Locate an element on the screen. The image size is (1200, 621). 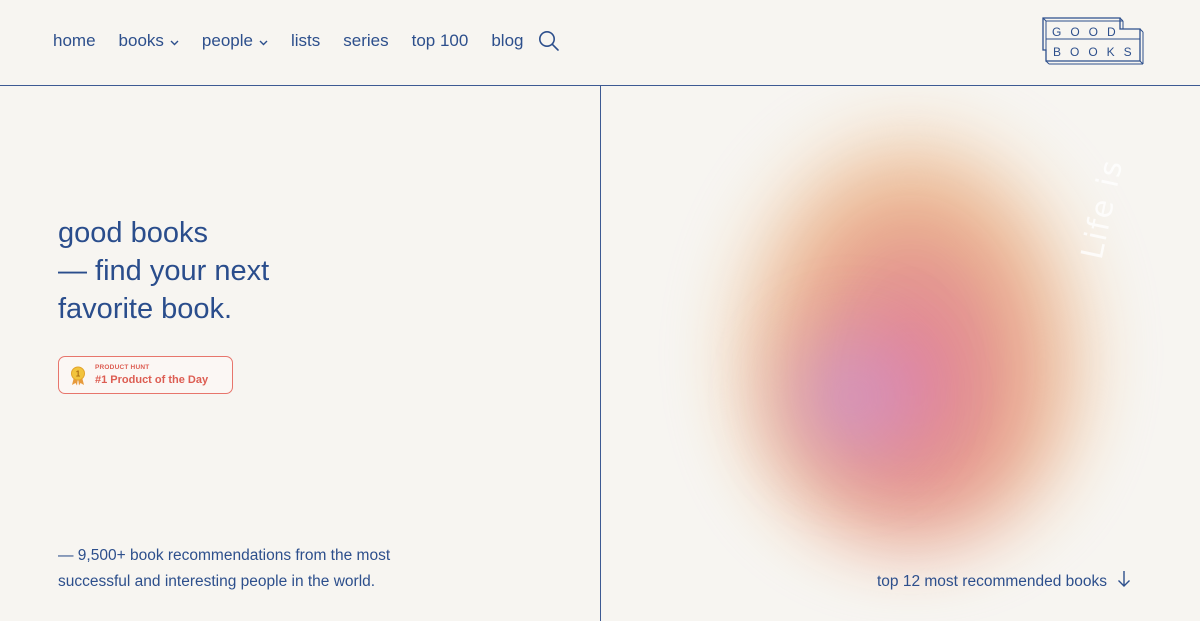
top-12-link: top 12 most recommended books is located at coordinates (1004, 581).